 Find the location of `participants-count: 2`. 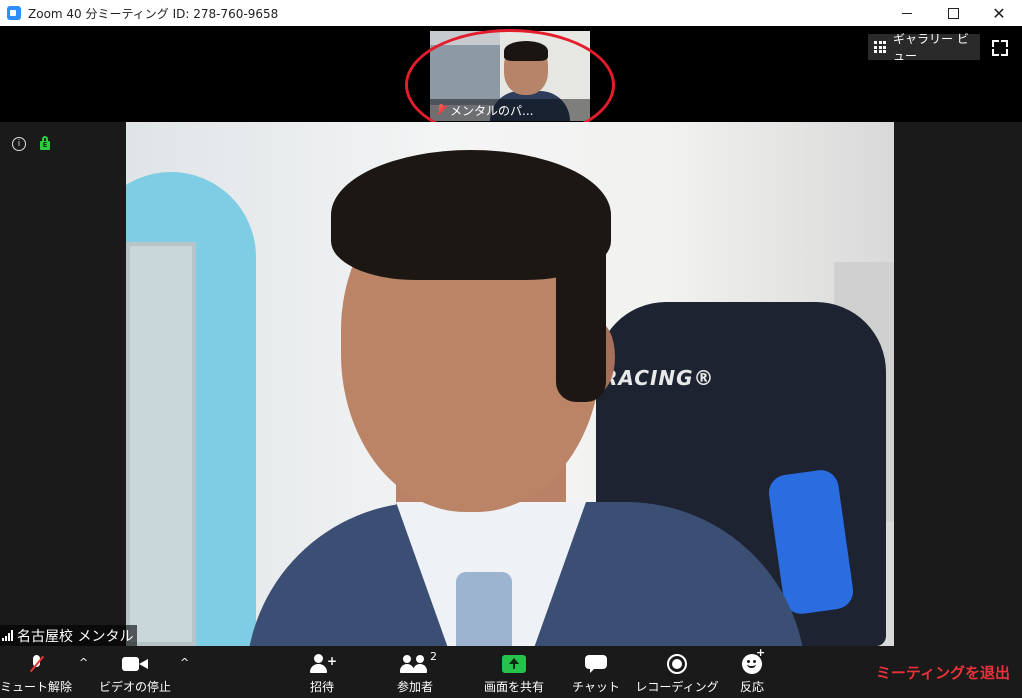

participants-count: 2 is located at coordinates (433, 656).